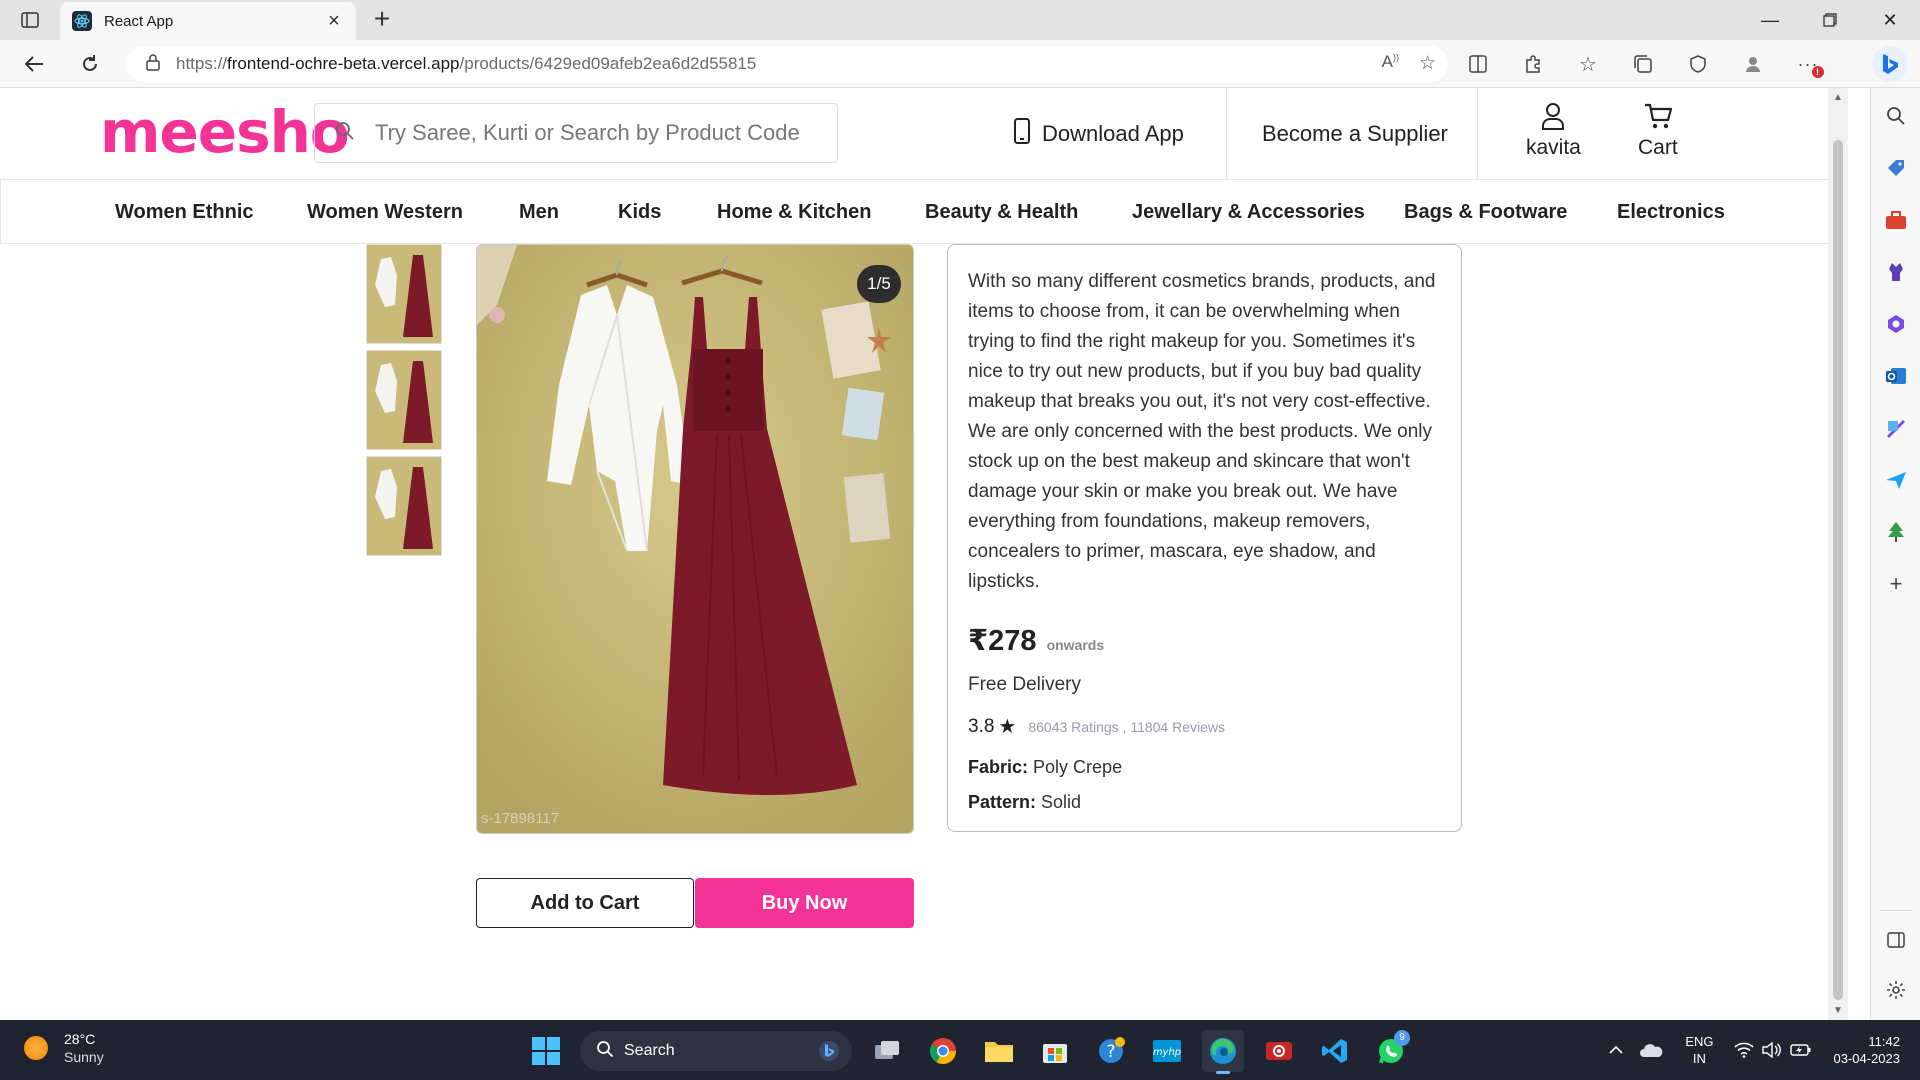 The width and height of the screenshot is (1920, 1080). What do you see at coordinates (1743, 1050) in the screenshot?
I see `wifi-icon` at bounding box center [1743, 1050].